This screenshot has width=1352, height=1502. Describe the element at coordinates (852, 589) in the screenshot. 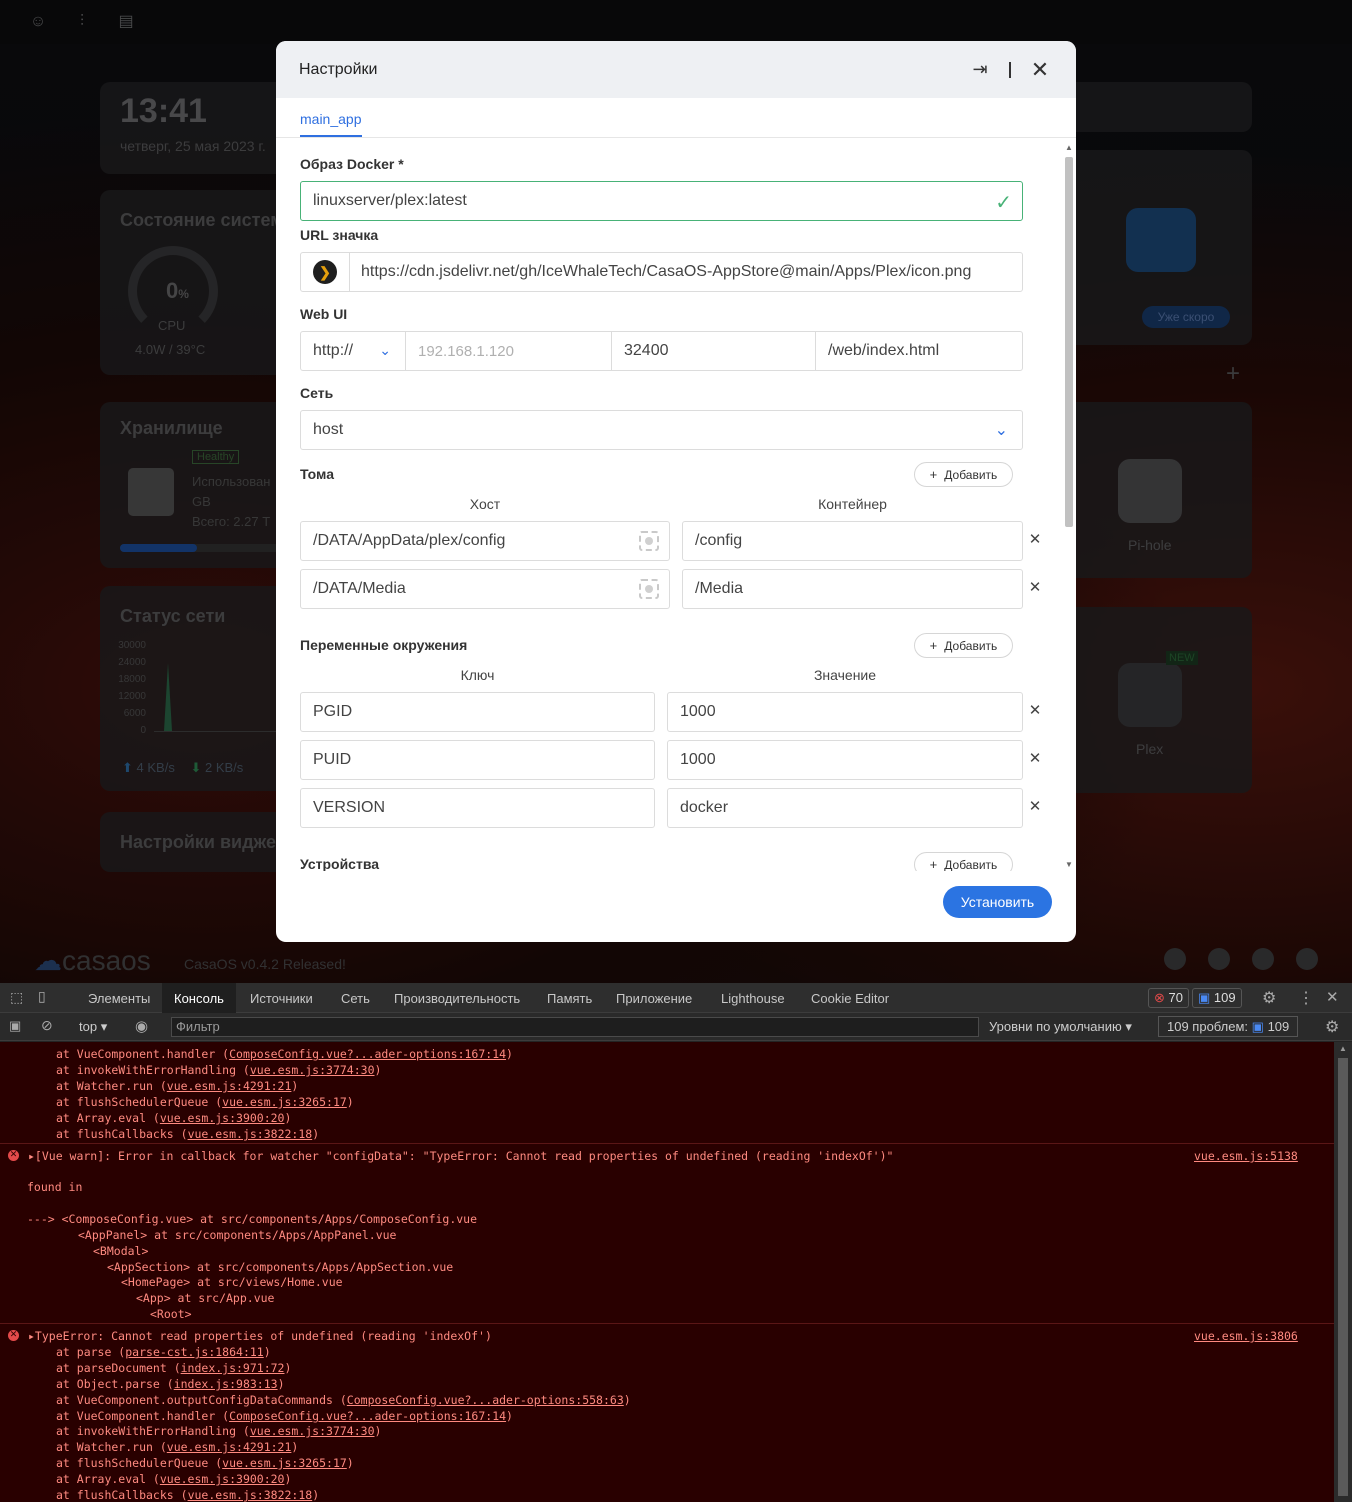

I see `volume-container-input: /Media` at that location.